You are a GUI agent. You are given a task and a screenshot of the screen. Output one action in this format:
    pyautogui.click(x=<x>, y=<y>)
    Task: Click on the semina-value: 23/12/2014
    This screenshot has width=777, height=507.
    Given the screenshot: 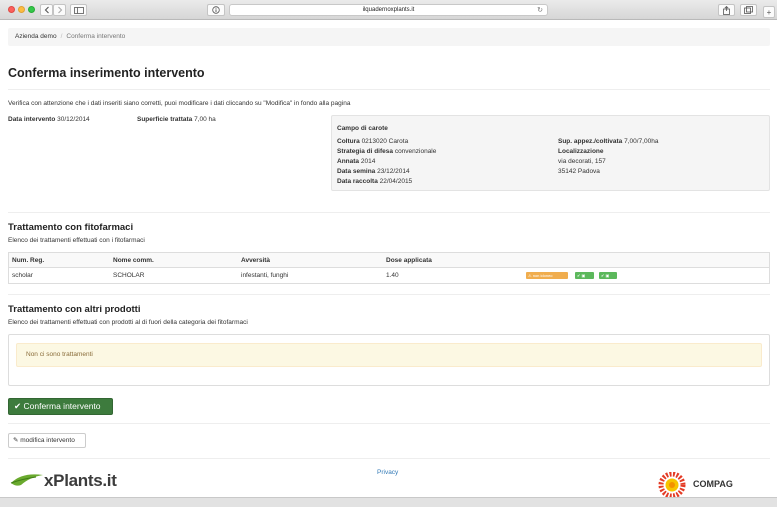 What is the action you would take?
    pyautogui.click(x=393, y=171)
    